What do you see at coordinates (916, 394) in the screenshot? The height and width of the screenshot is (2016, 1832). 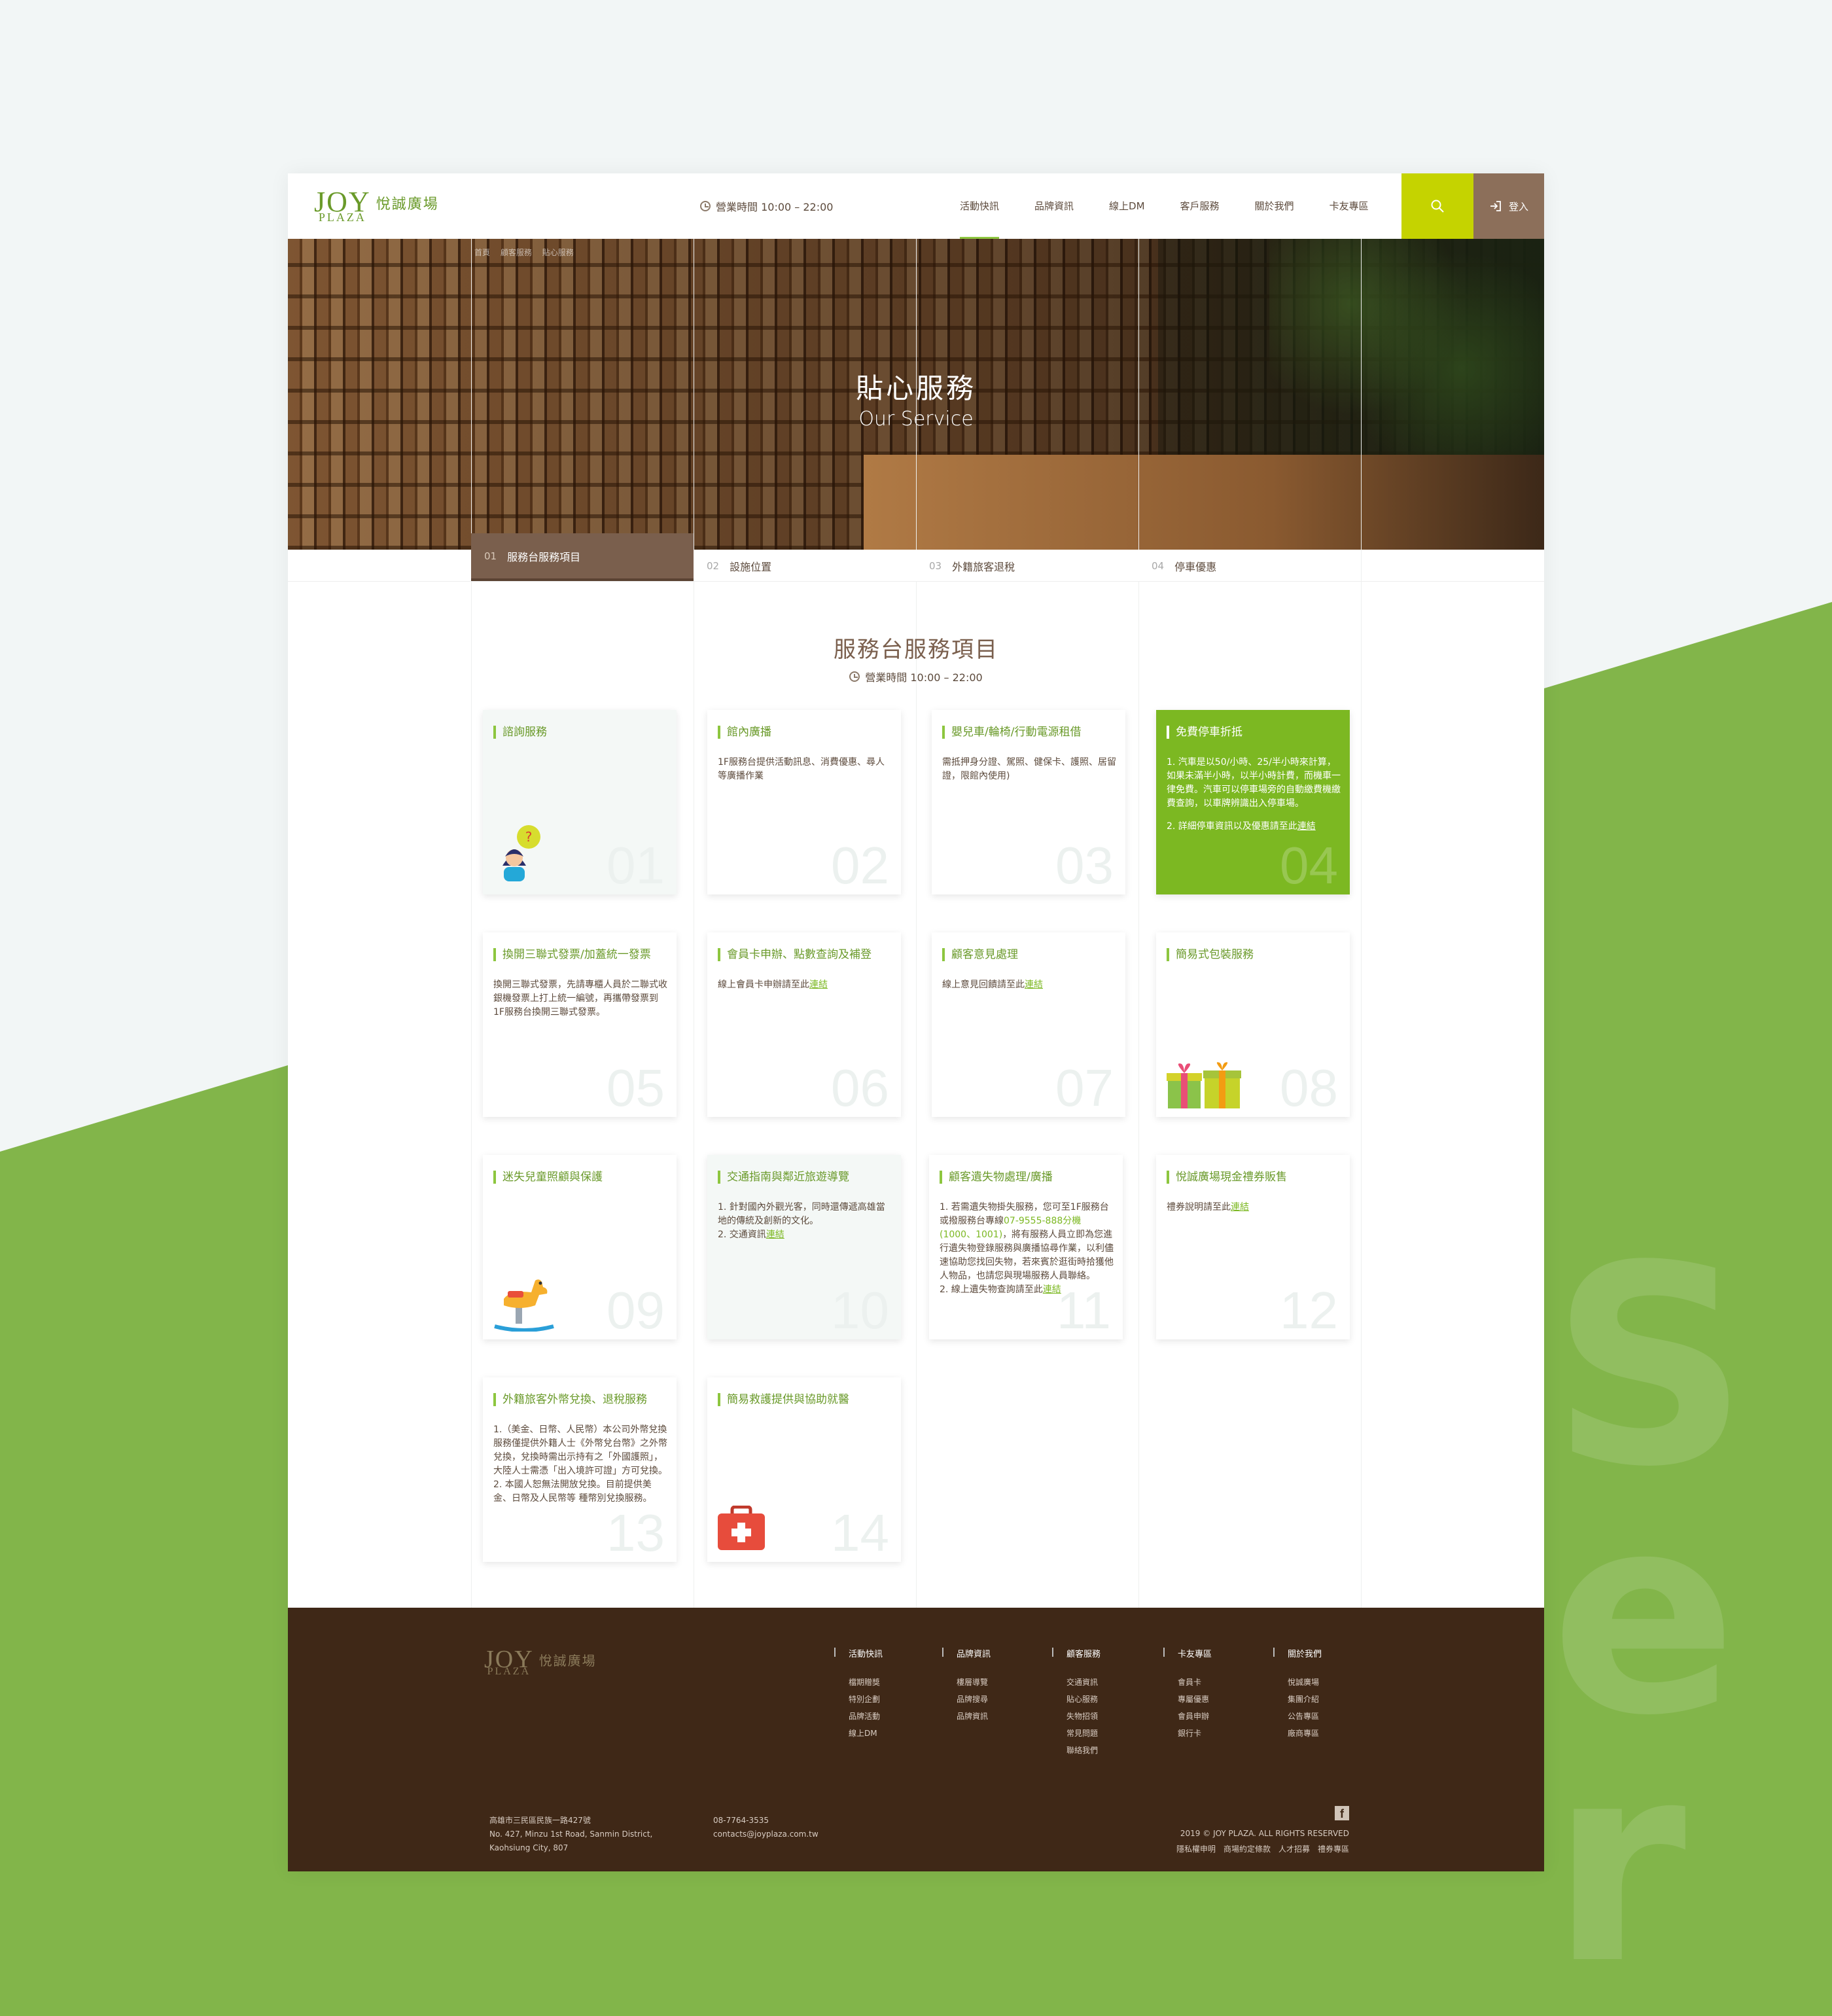 I see `hero-banner: 首頁 顧客服務 貼心服務 貼心服務 Our Service` at bounding box center [916, 394].